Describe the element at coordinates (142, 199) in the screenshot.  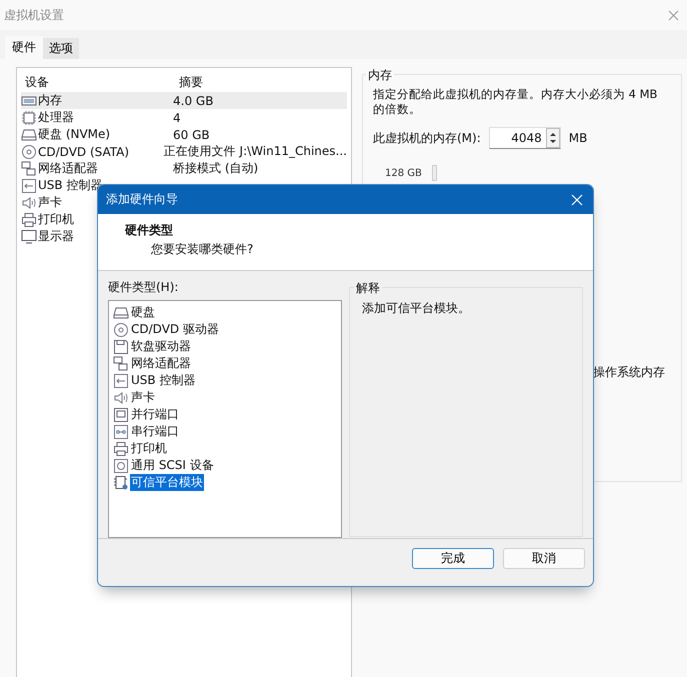
I see `dialog-title: 添加硬件向导` at that location.